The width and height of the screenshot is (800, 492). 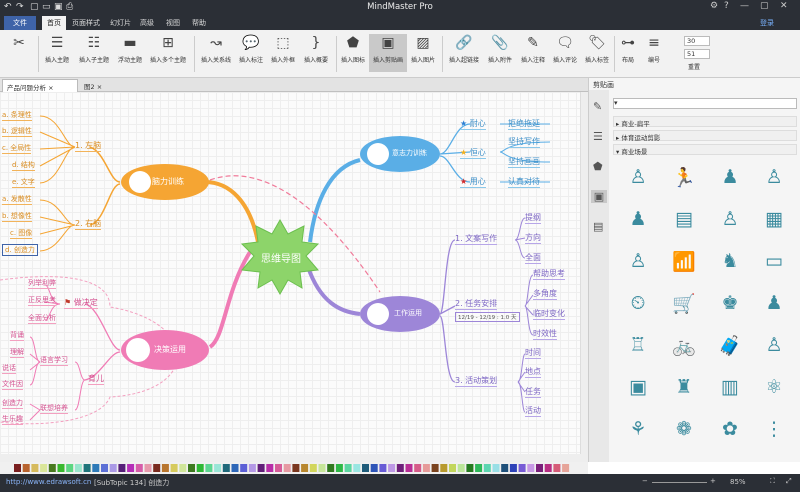 I want to click on will-item: ★ 恒心, so click(x=473, y=153).